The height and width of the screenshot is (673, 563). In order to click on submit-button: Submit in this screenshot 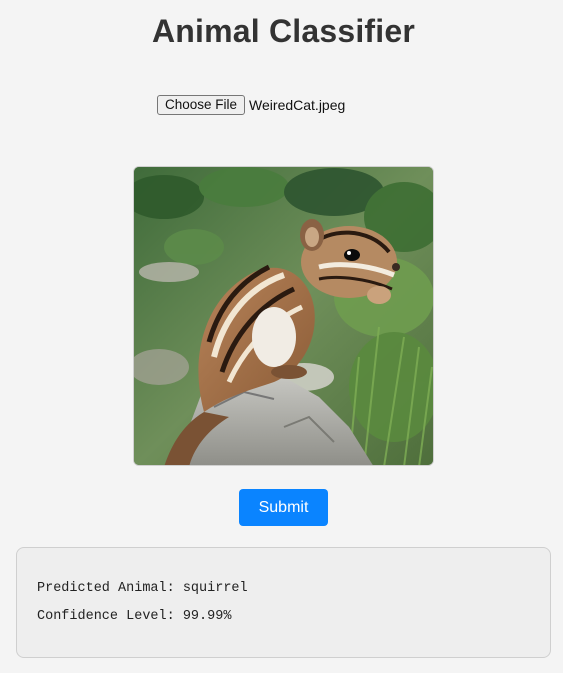, I will do `click(283, 507)`.